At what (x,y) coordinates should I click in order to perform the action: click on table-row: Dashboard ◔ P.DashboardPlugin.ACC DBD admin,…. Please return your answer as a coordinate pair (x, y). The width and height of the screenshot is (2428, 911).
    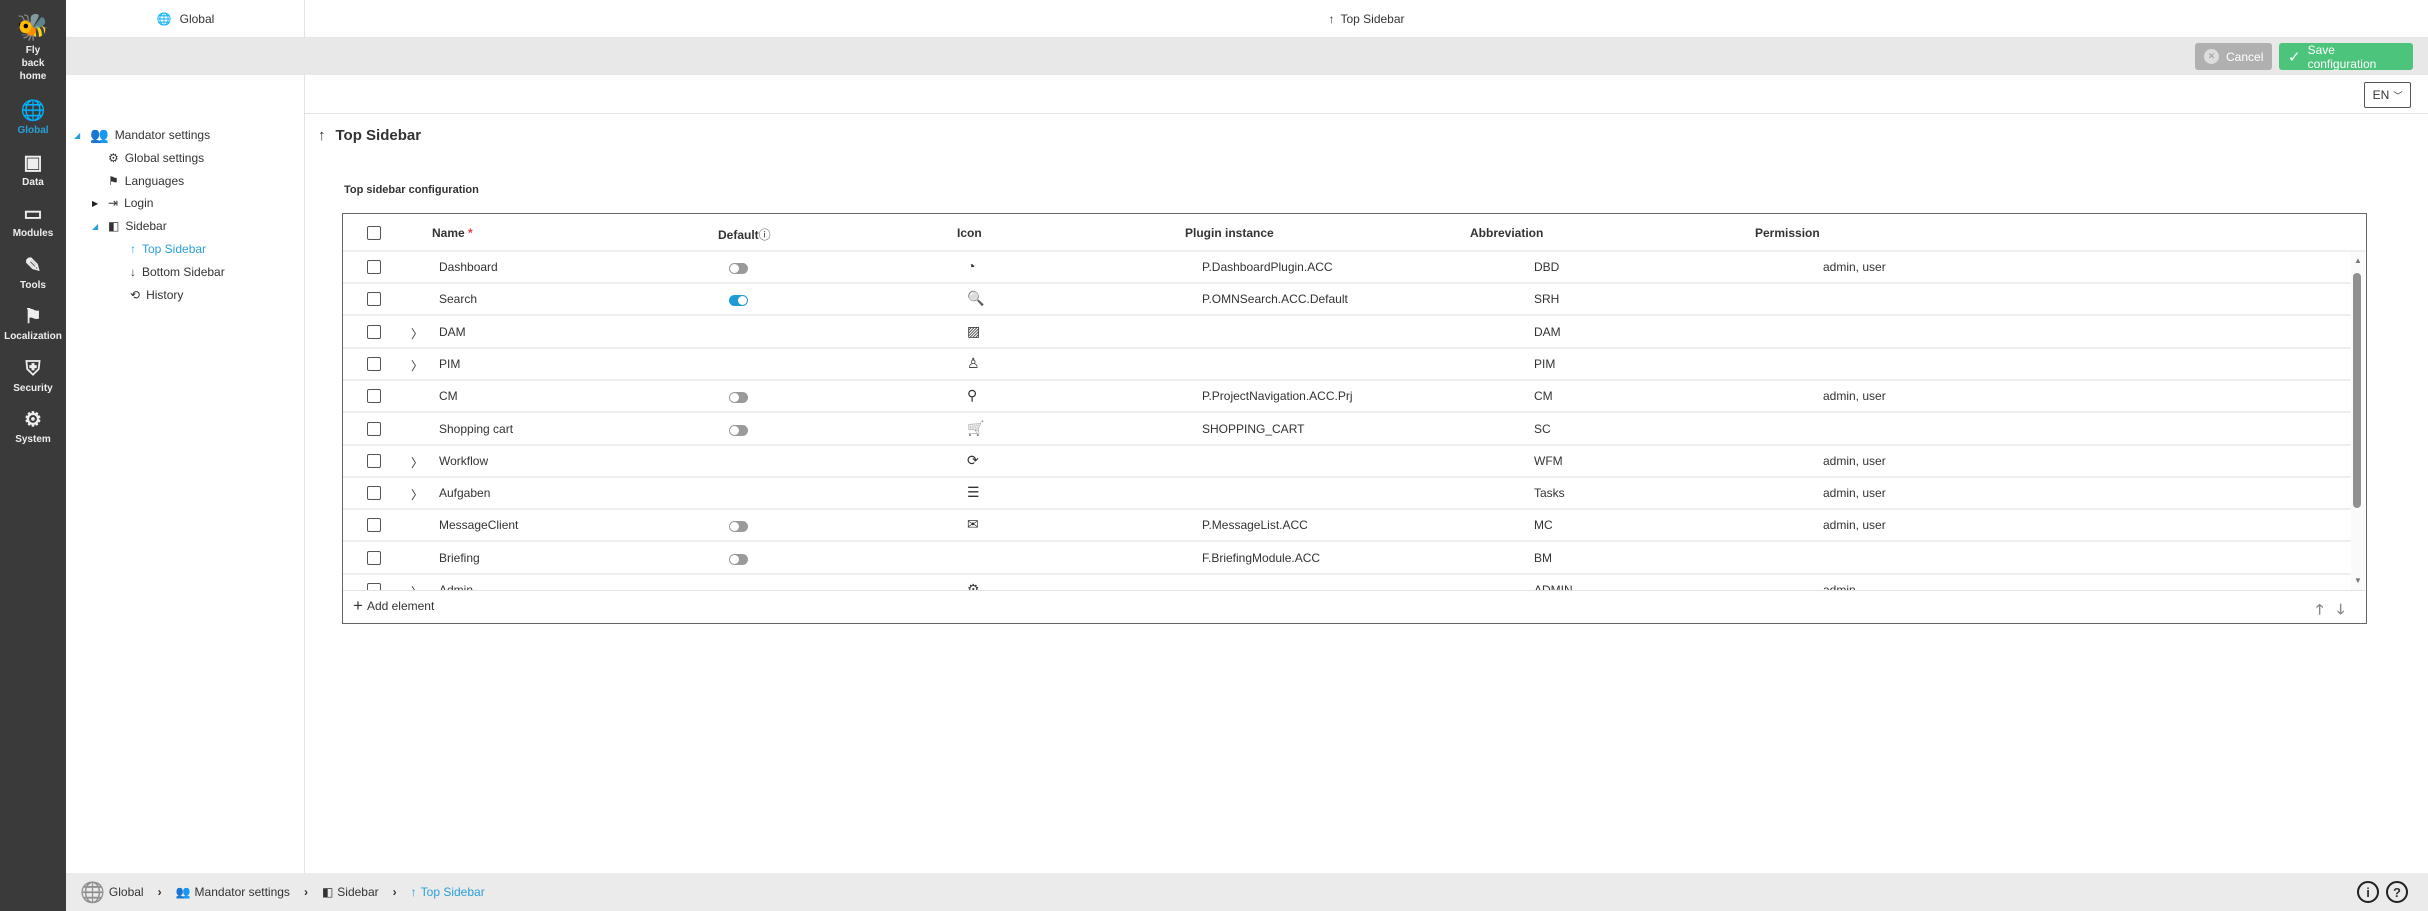
    Looking at the image, I should click on (1348, 268).